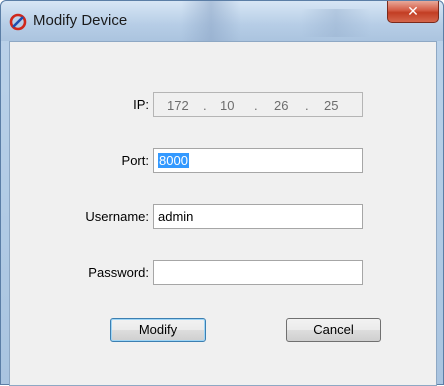  I want to click on ban-slash-icon, so click(18, 22).